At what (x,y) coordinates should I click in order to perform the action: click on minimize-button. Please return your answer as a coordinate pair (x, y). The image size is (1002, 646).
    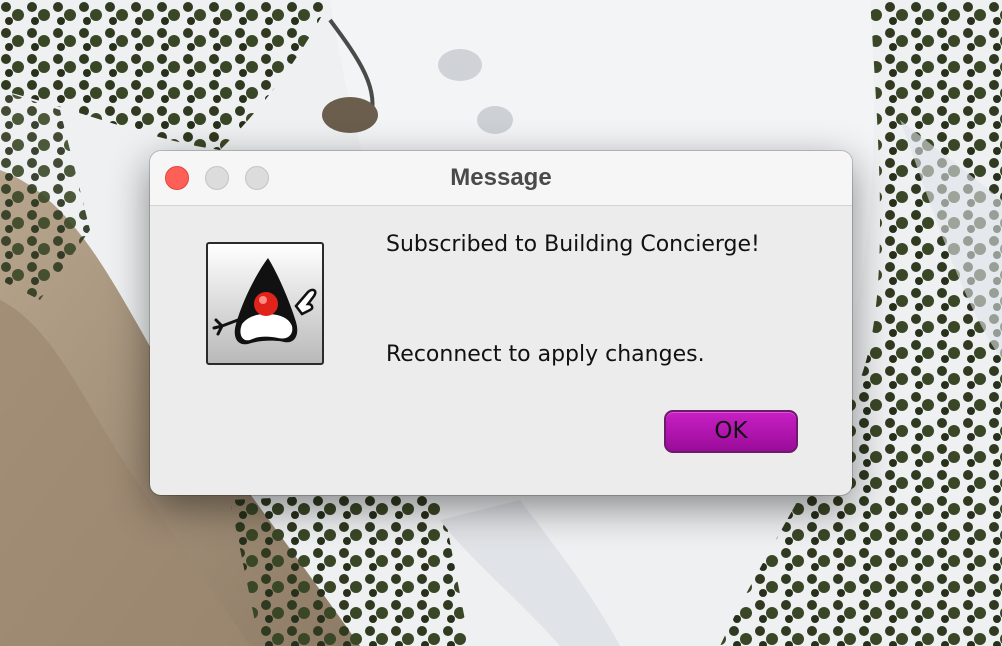
    Looking at the image, I should click on (217, 178).